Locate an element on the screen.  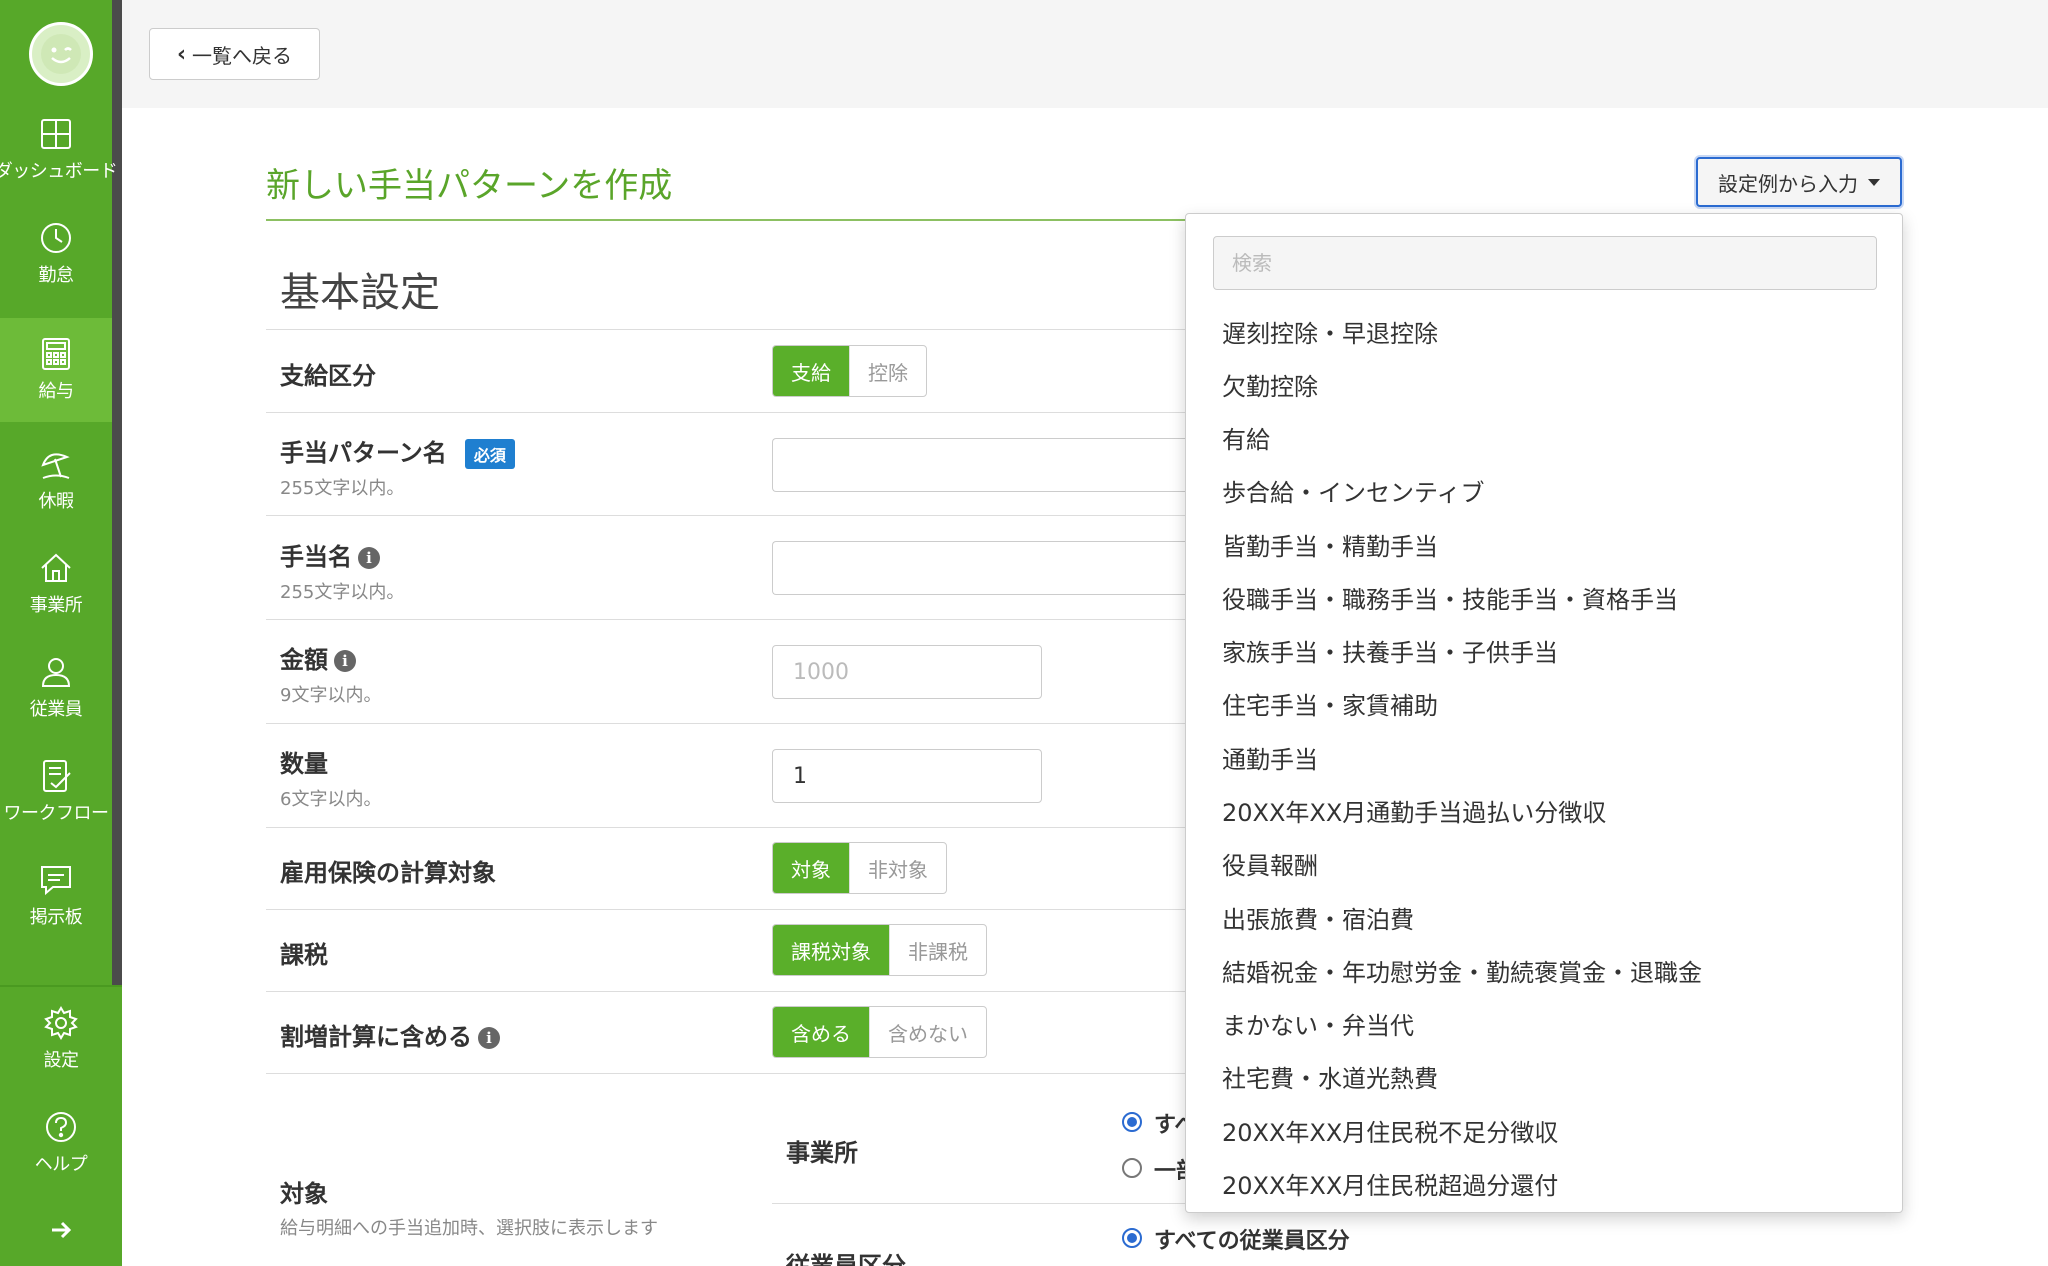
caret-down-icon is located at coordinates (1874, 182).